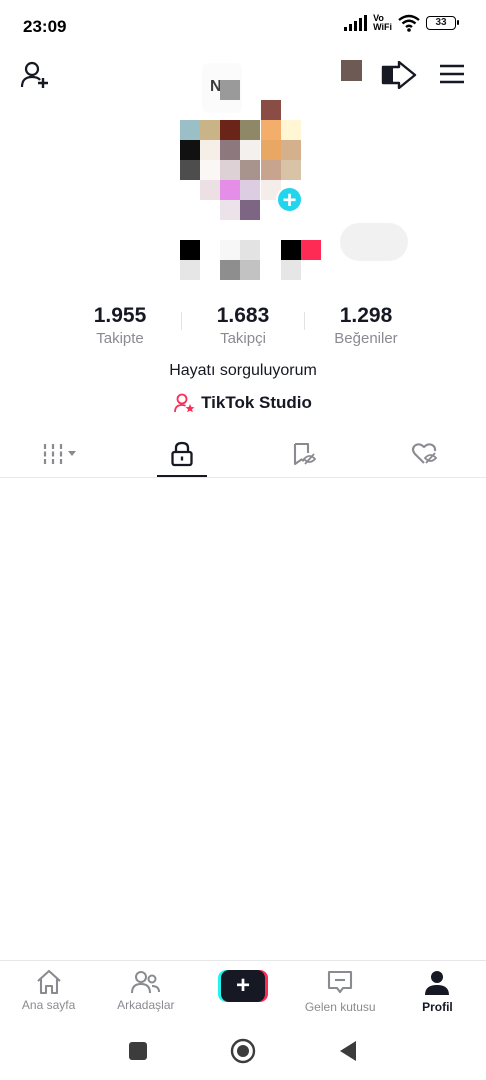 This screenshot has width=486, height=1080. I want to click on wifi-icon, so click(409, 23).